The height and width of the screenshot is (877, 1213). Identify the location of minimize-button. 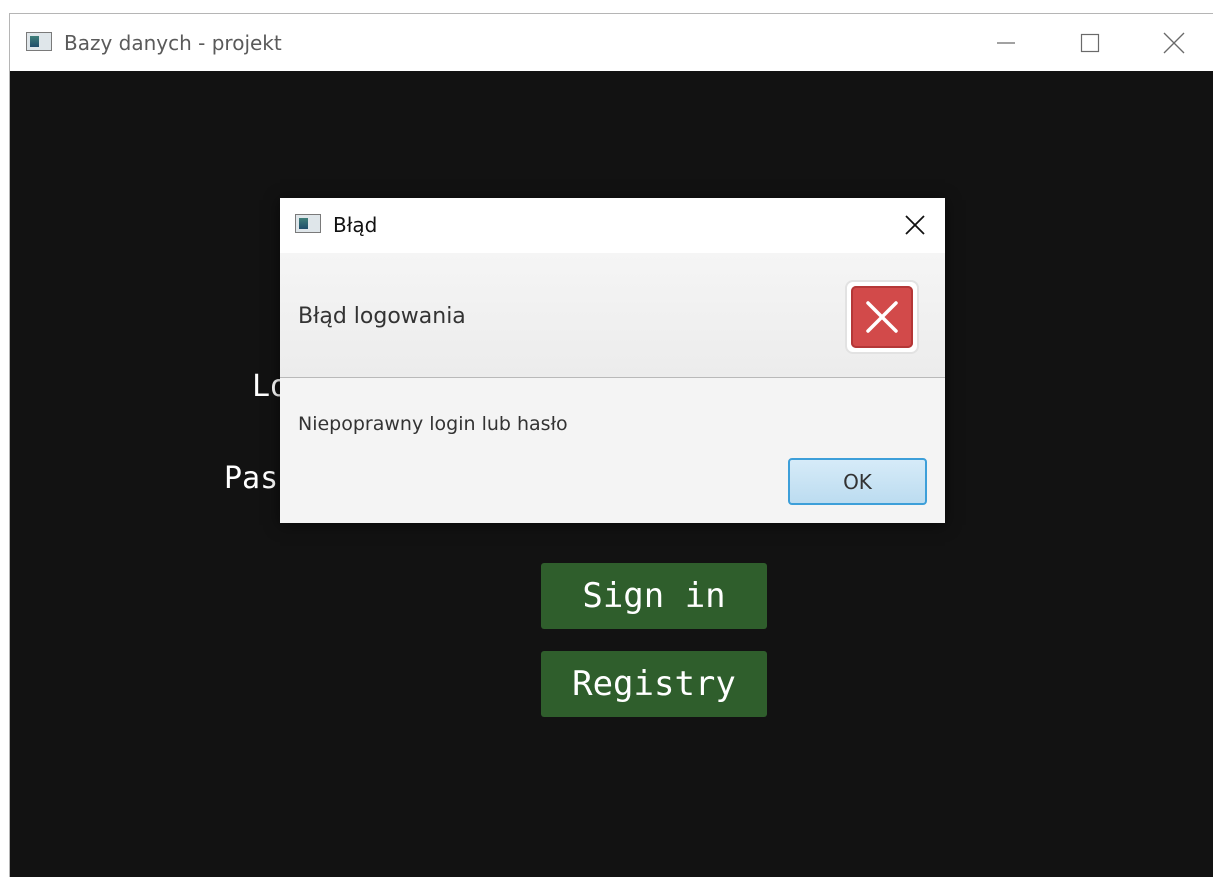
(1006, 42).